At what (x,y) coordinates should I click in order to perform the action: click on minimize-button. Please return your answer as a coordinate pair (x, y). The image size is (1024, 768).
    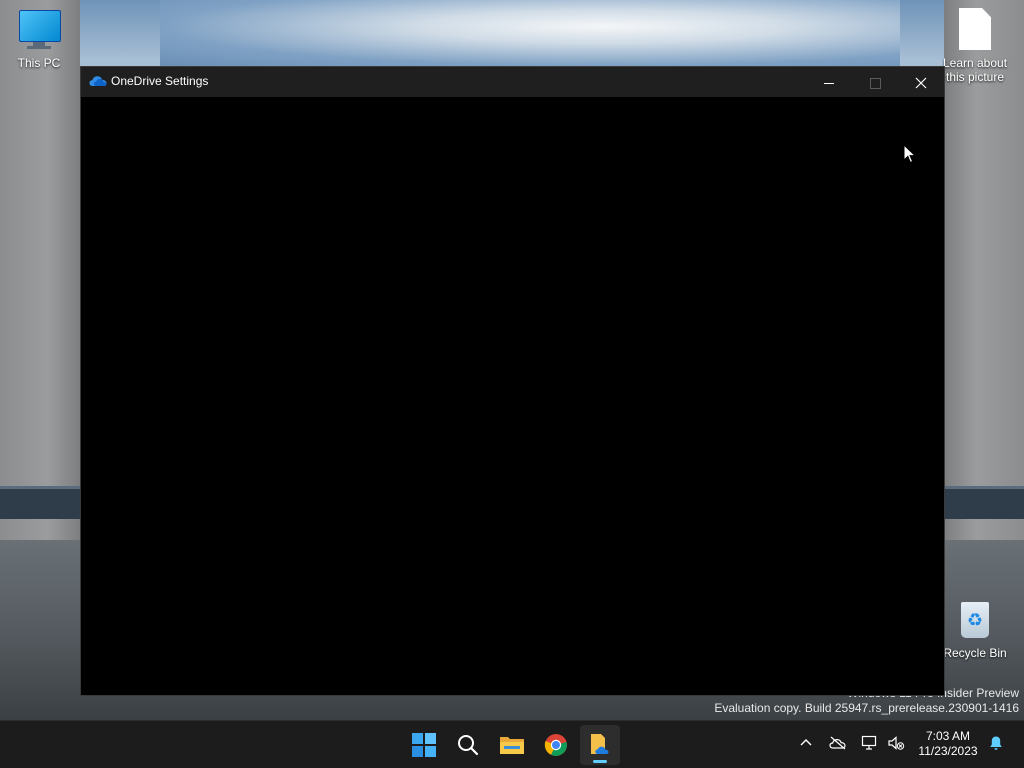
    Looking at the image, I should click on (829, 82).